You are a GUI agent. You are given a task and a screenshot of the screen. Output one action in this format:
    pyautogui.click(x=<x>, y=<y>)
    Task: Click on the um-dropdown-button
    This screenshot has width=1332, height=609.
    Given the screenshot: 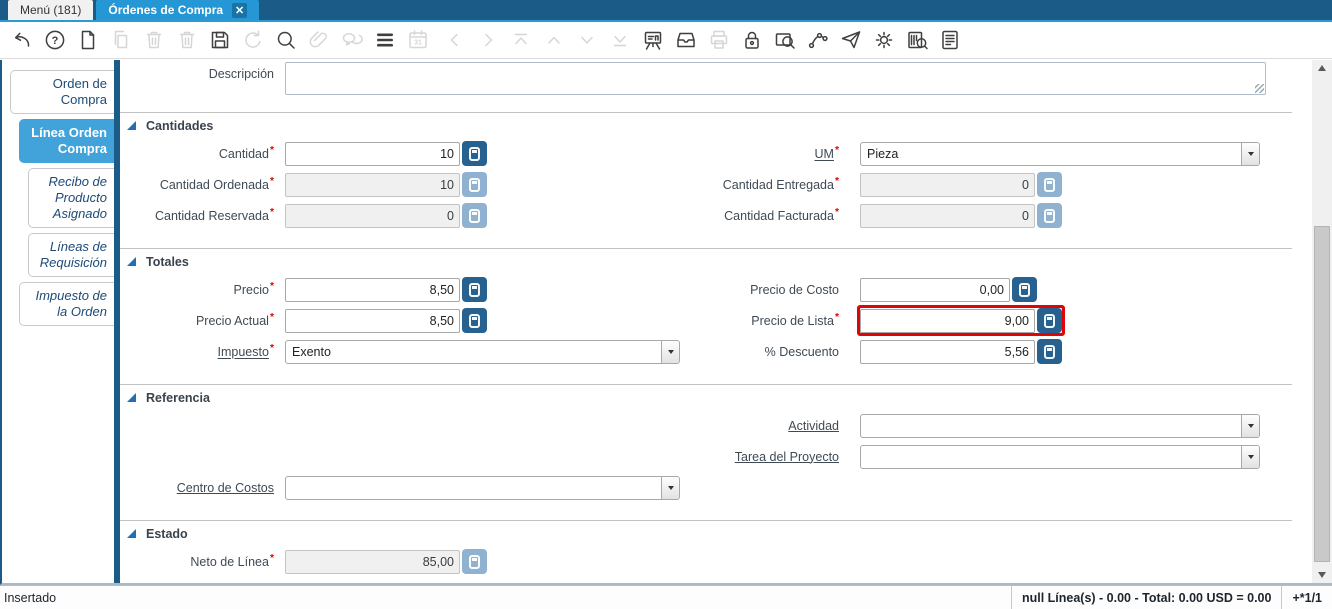 What is the action you would take?
    pyautogui.click(x=1250, y=153)
    